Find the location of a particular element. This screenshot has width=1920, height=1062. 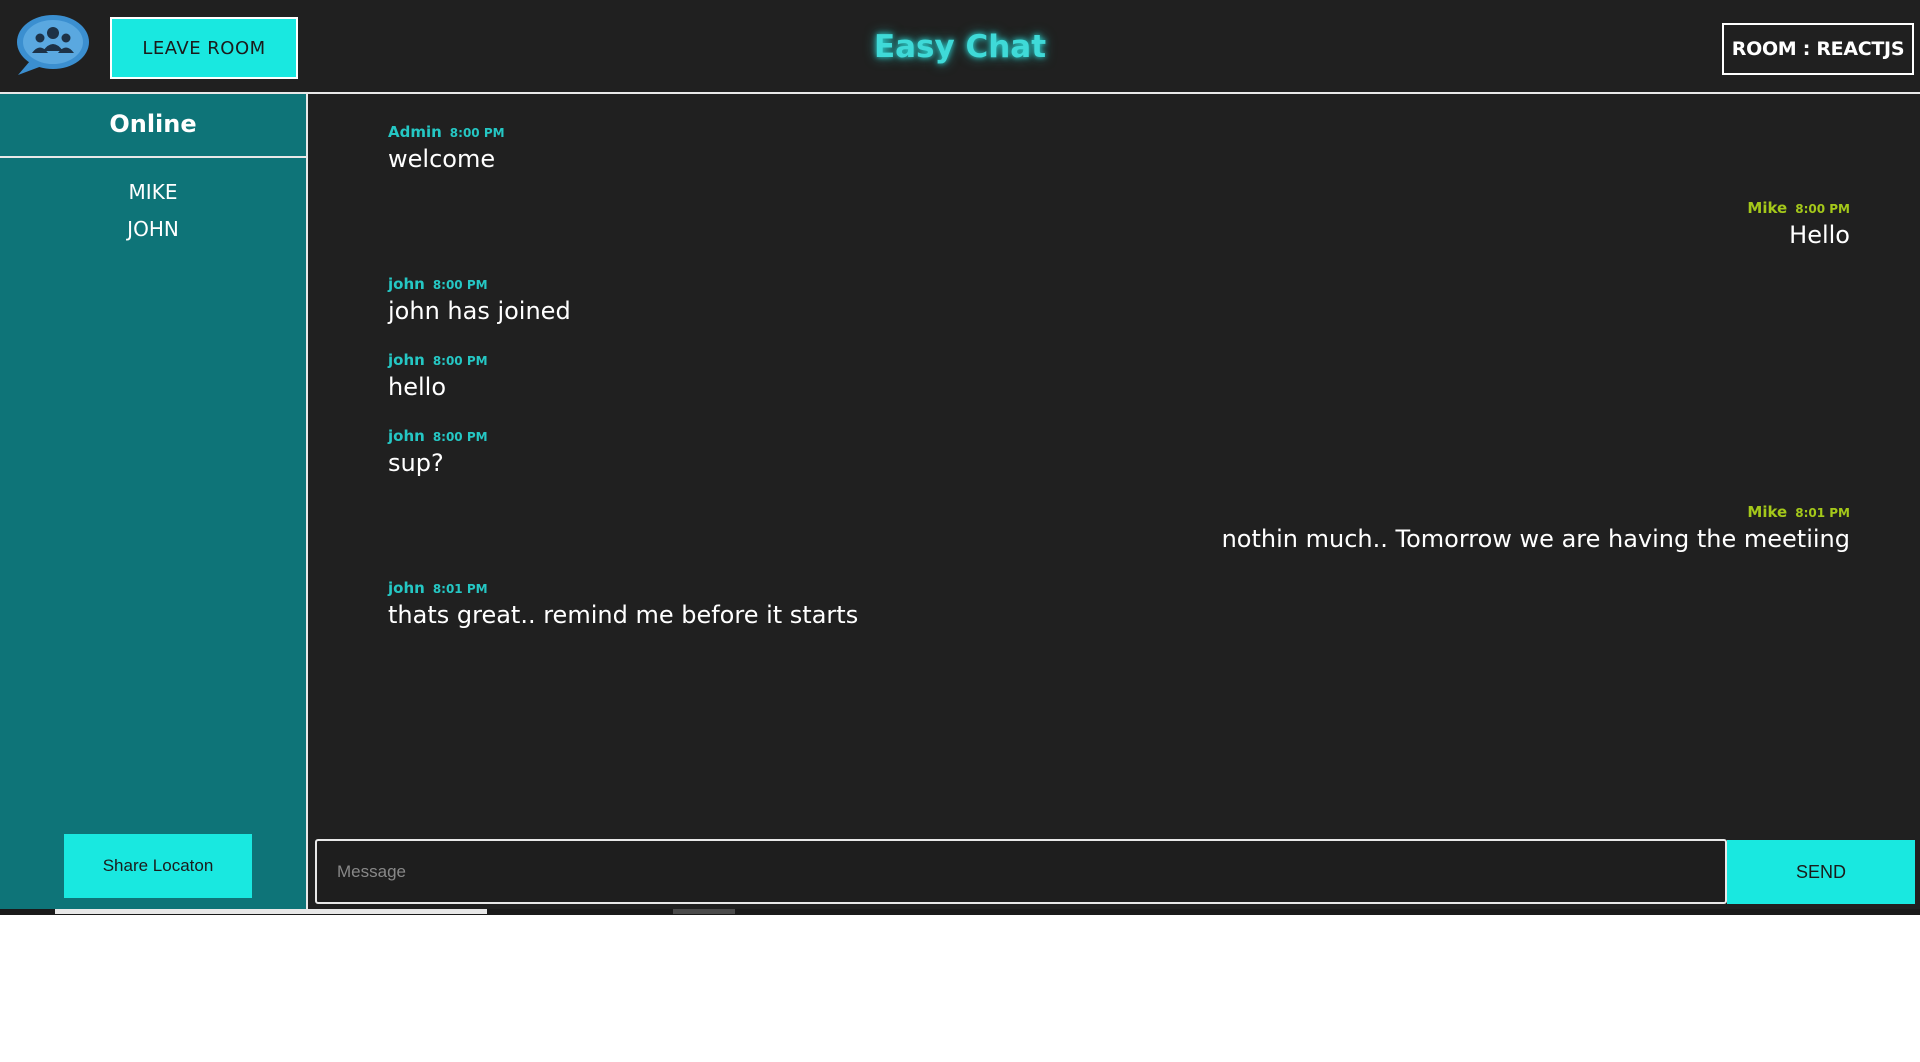

message-text: welcome is located at coordinates (442, 159).